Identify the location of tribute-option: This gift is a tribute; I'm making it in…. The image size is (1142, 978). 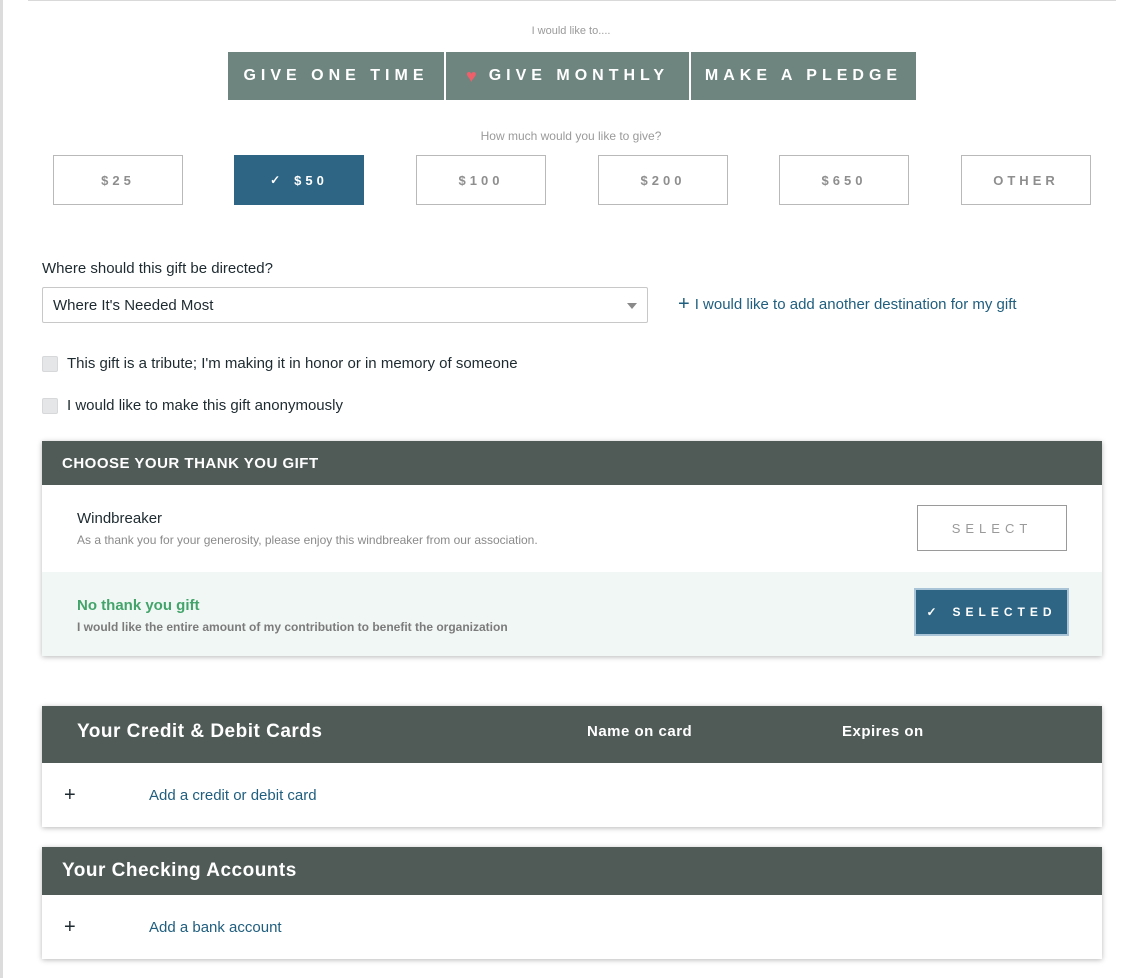
(280, 363).